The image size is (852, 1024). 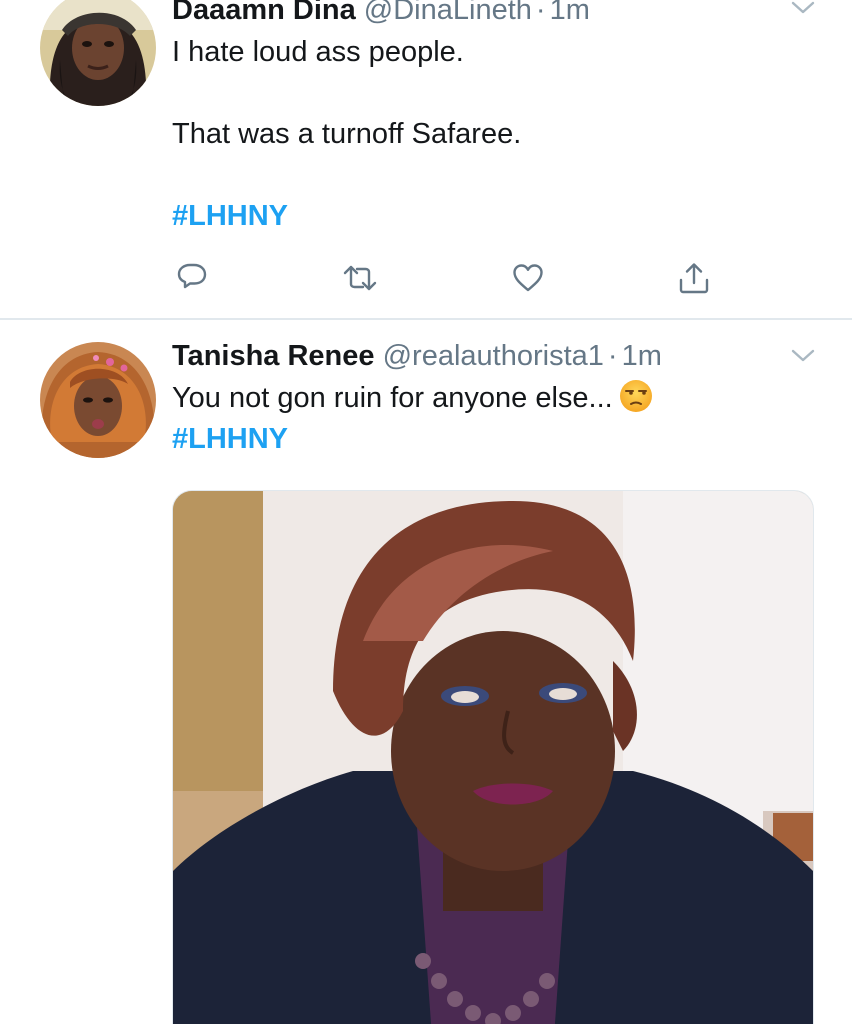 I want to click on display-name: Daaamn Dina, so click(x=264, y=13).